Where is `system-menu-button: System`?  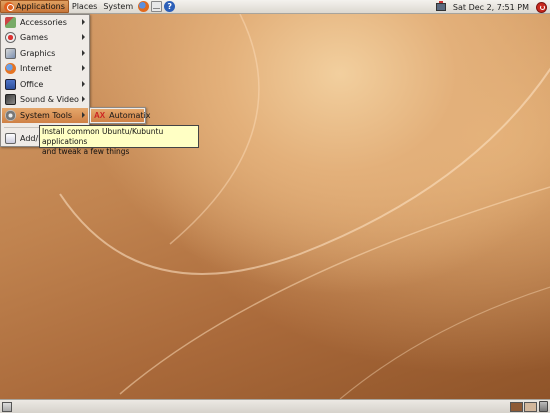 system-menu-button: System is located at coordinates (118, 6).